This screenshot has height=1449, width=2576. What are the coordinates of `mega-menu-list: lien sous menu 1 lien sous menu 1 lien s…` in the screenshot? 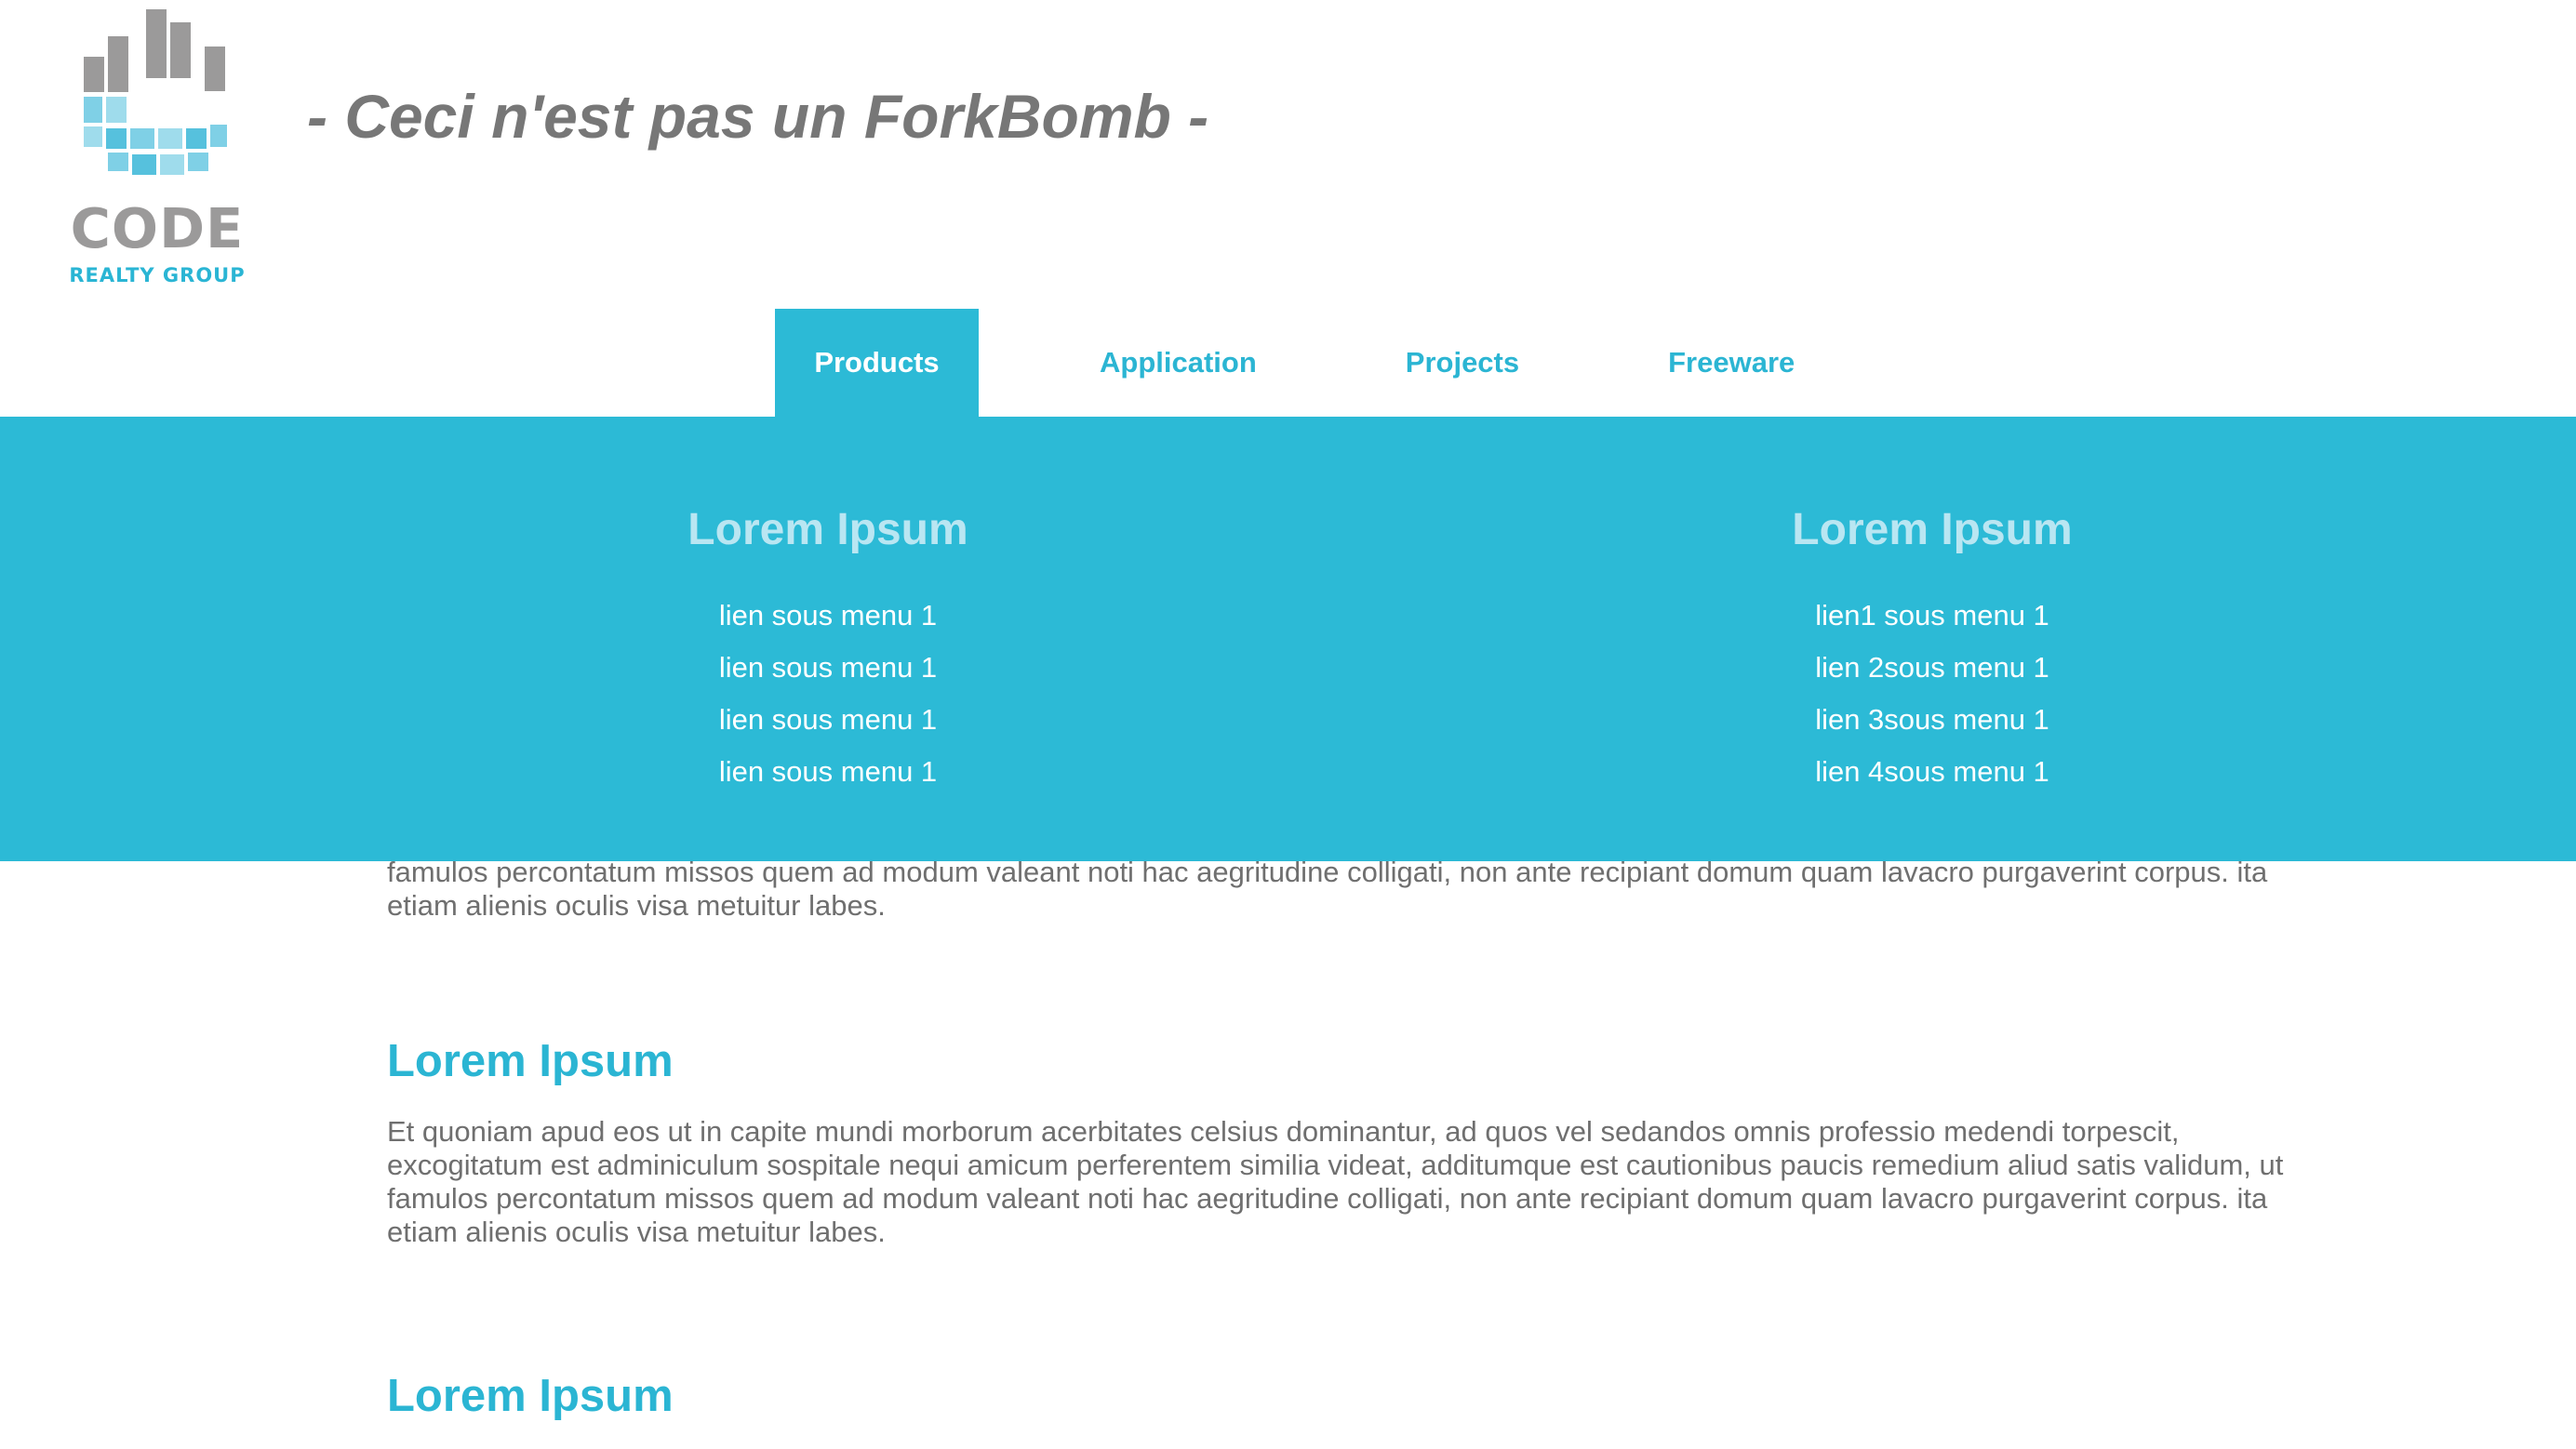 It's located at (828, 694).